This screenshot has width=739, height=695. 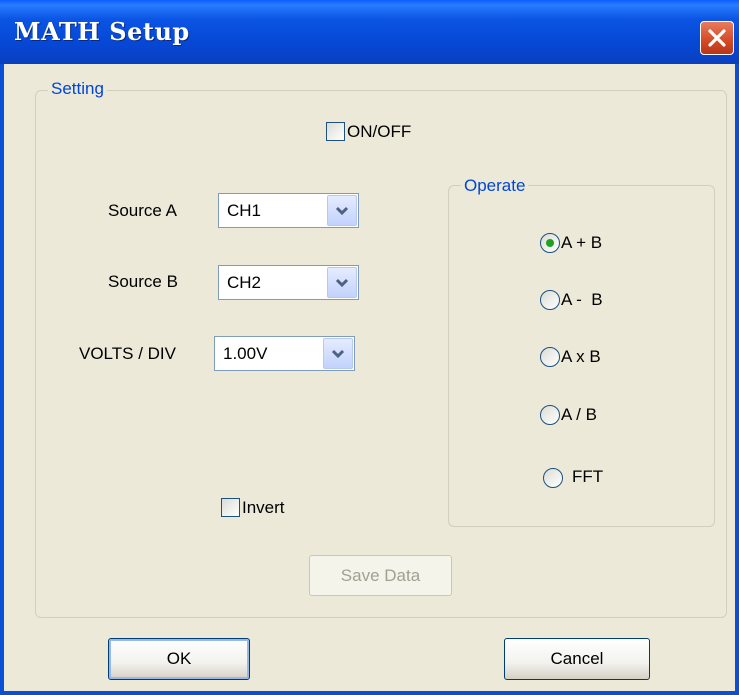 I want to click on source-b-dropdown-button, so click(x=342, y=282).